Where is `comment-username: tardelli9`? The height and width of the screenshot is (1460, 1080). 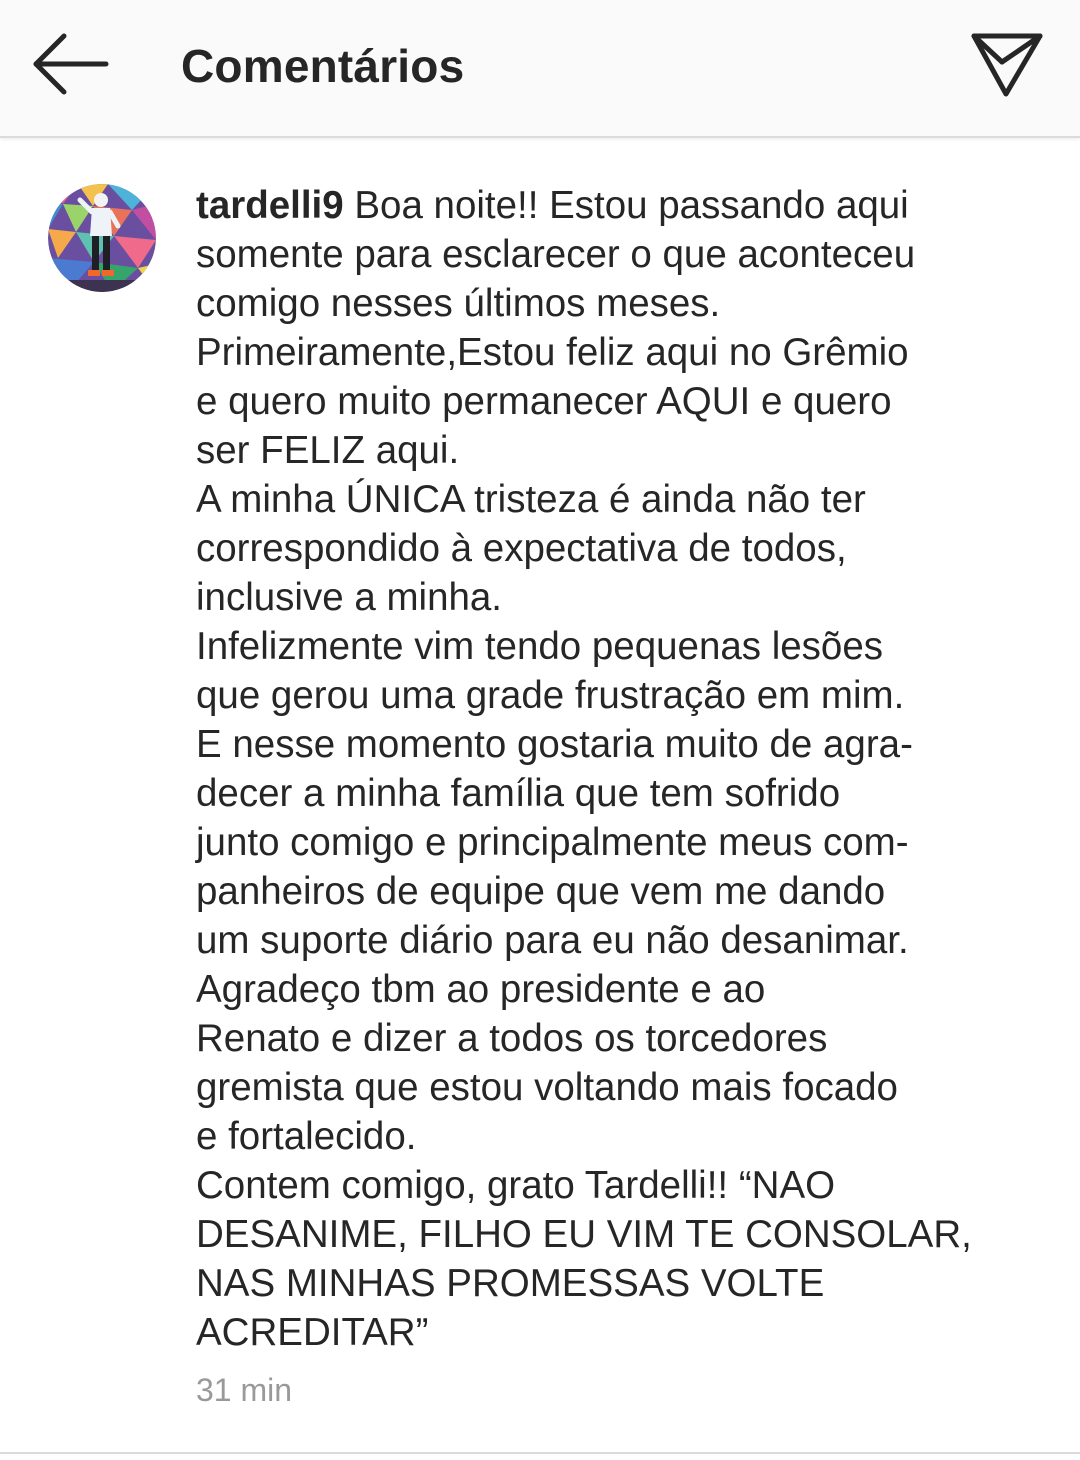
comment-username: tardelli9 is located at coordinates (270, 205).